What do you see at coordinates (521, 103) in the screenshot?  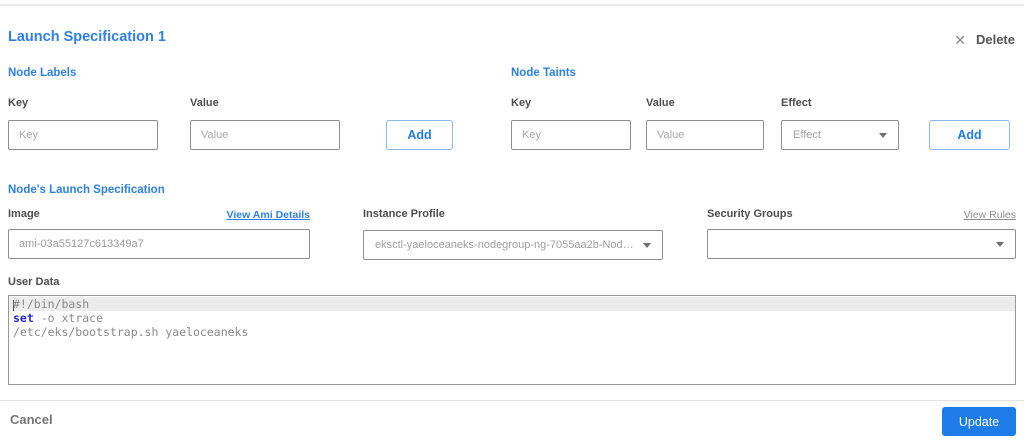 I see `node-taints-key-label: Key` at bounding box center [521, 103].